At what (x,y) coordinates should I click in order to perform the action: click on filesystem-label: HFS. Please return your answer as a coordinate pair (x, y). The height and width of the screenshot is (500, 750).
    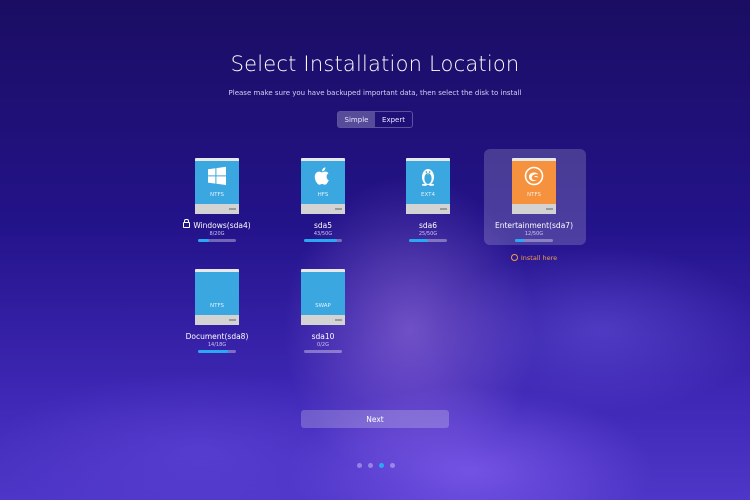
    Looking at the image, I should click on (323, 195).